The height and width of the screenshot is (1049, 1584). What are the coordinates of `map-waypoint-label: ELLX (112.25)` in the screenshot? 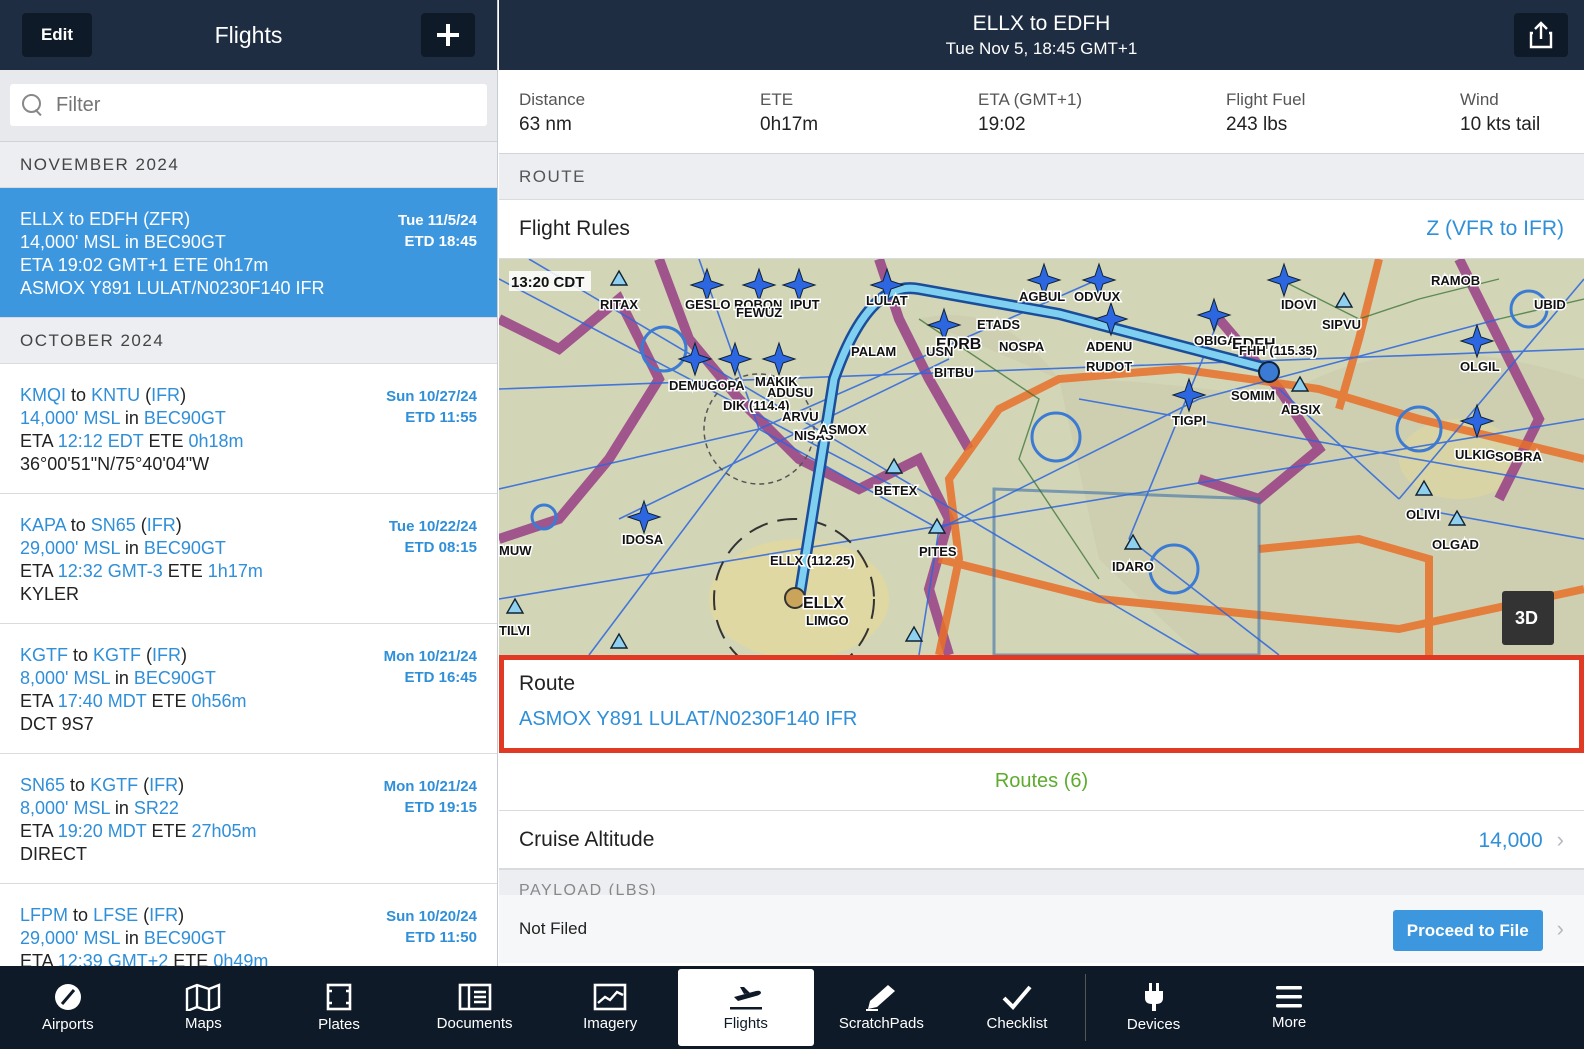 It's located at (812, 560).